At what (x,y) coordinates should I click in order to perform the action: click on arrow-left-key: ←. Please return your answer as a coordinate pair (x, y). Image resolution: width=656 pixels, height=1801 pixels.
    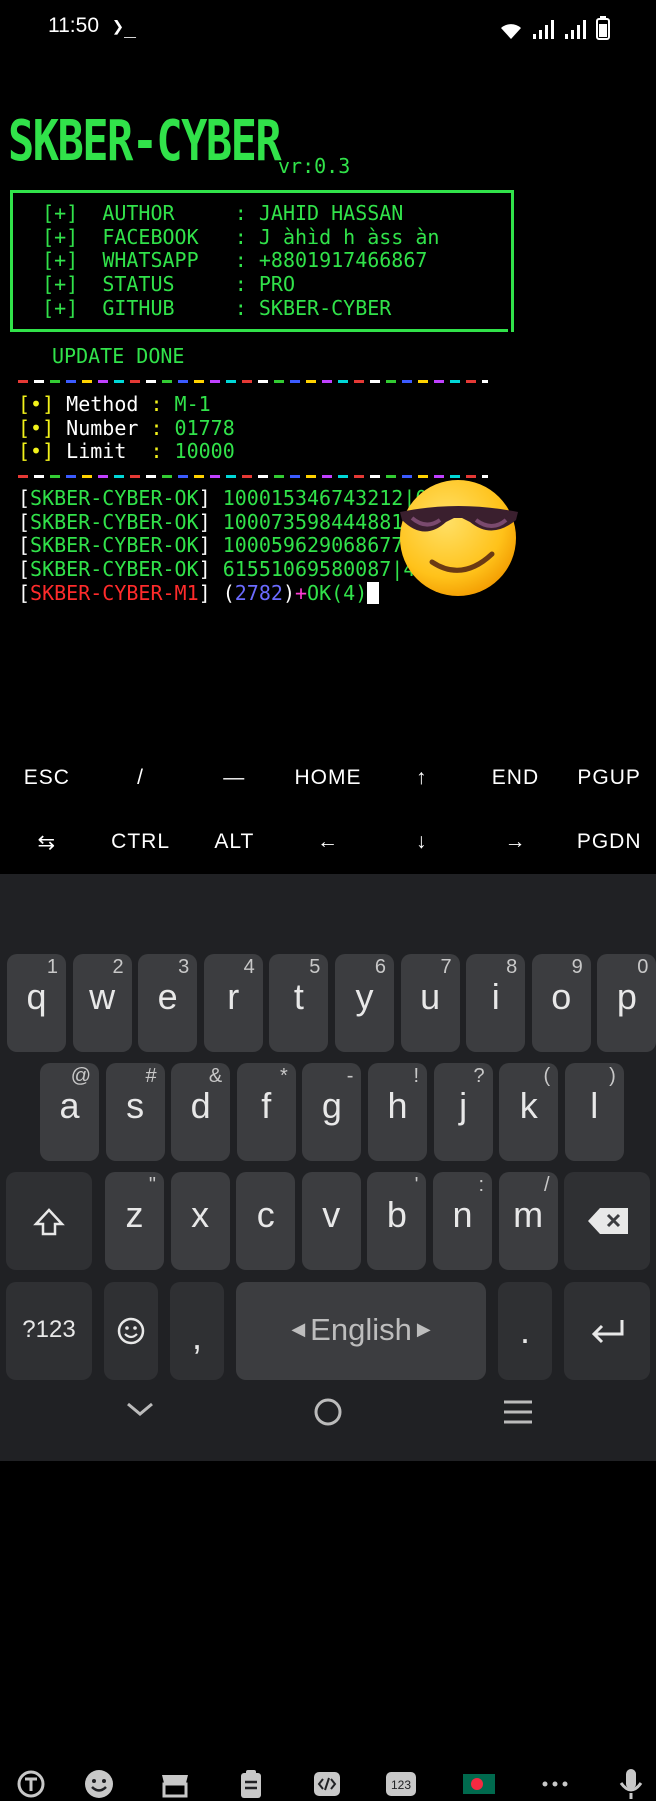
    Looking at the image, I should click on (328, 842).